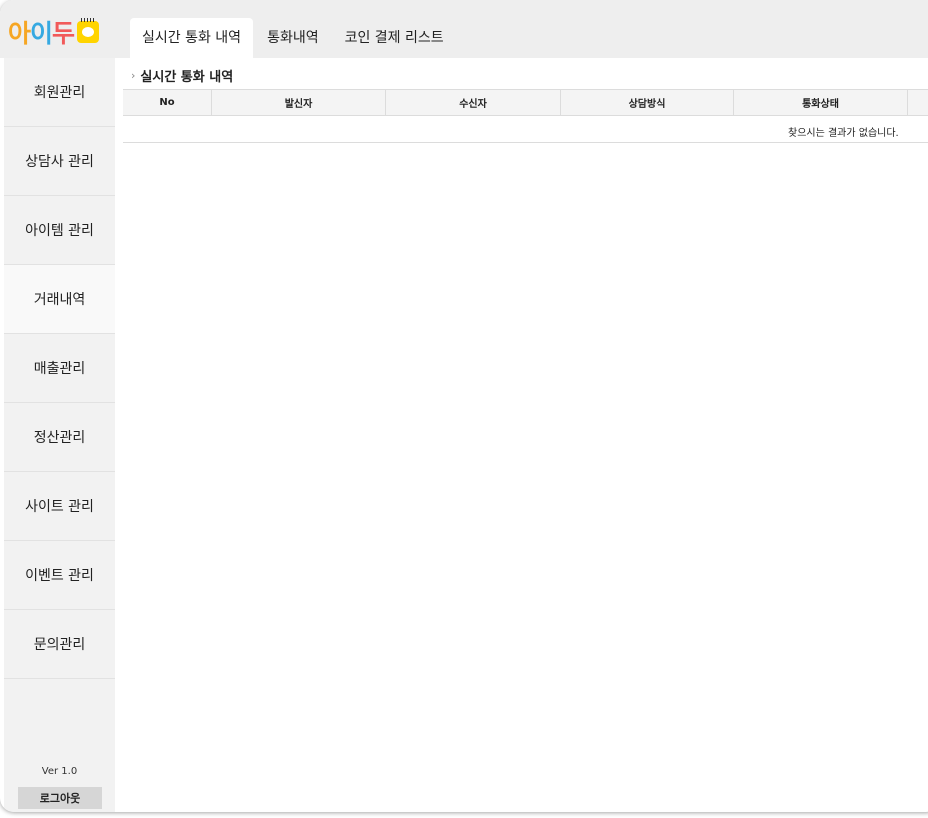  What do you see at coordinates (299, 102) in the screenshot?
I see `column-header-caller: 발신자` at bounding box center [299, 102].